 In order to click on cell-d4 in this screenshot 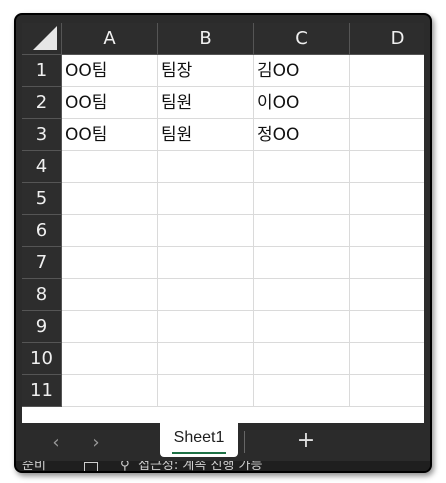, I will do `click(387, 167)`.